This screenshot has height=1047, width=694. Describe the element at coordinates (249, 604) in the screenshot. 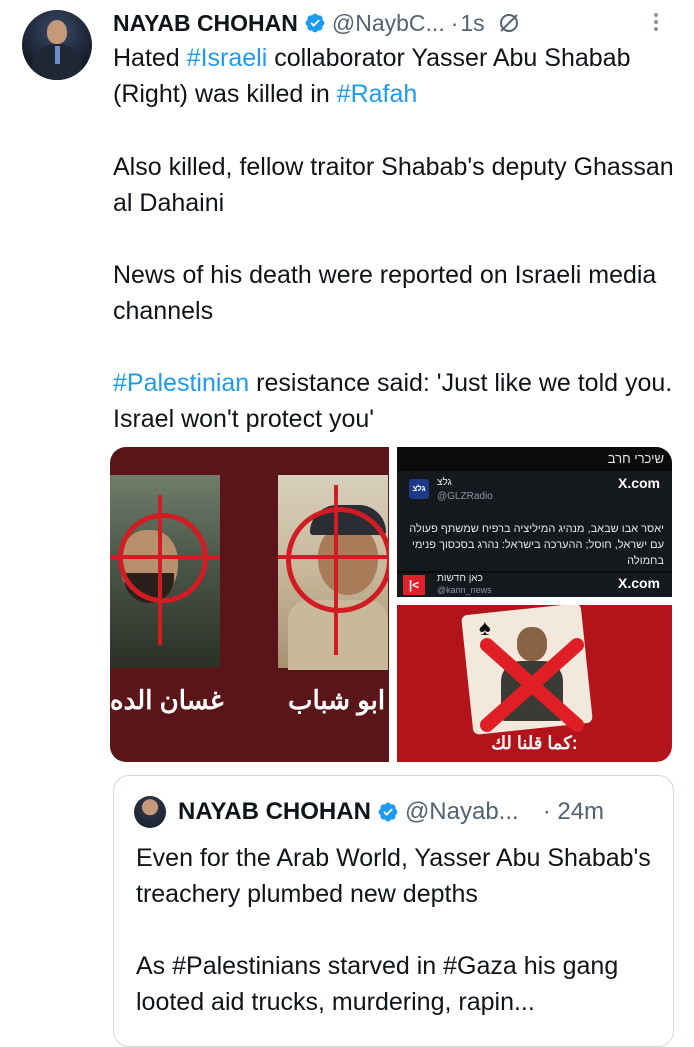

I see `media-image-targets: غسان الده ر ابو شباب` at that location.